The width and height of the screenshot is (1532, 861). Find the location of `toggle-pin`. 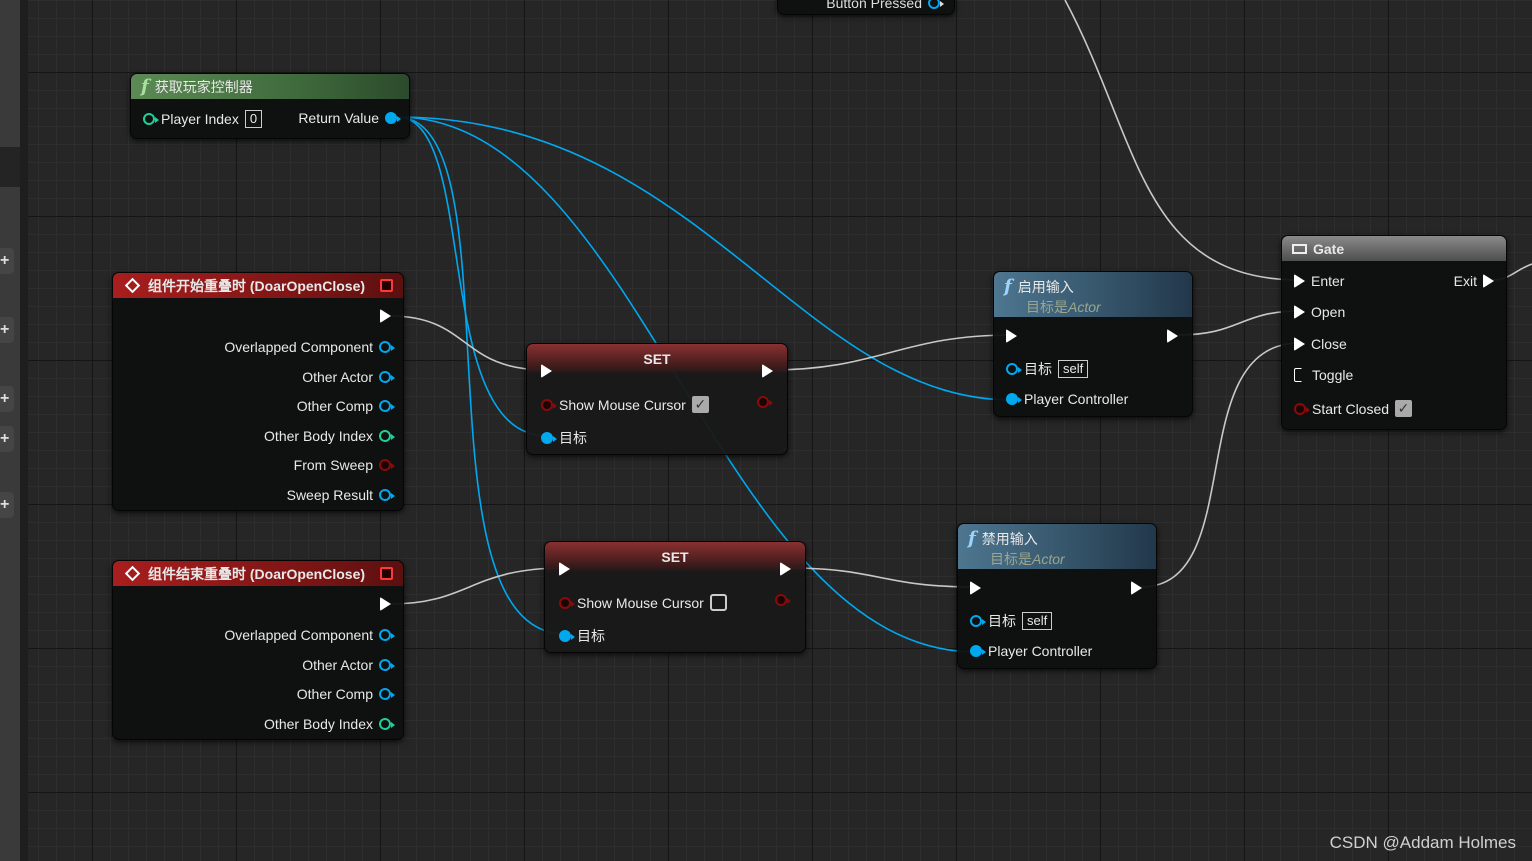

toggle-pin is located at coordinates (1300, 375).